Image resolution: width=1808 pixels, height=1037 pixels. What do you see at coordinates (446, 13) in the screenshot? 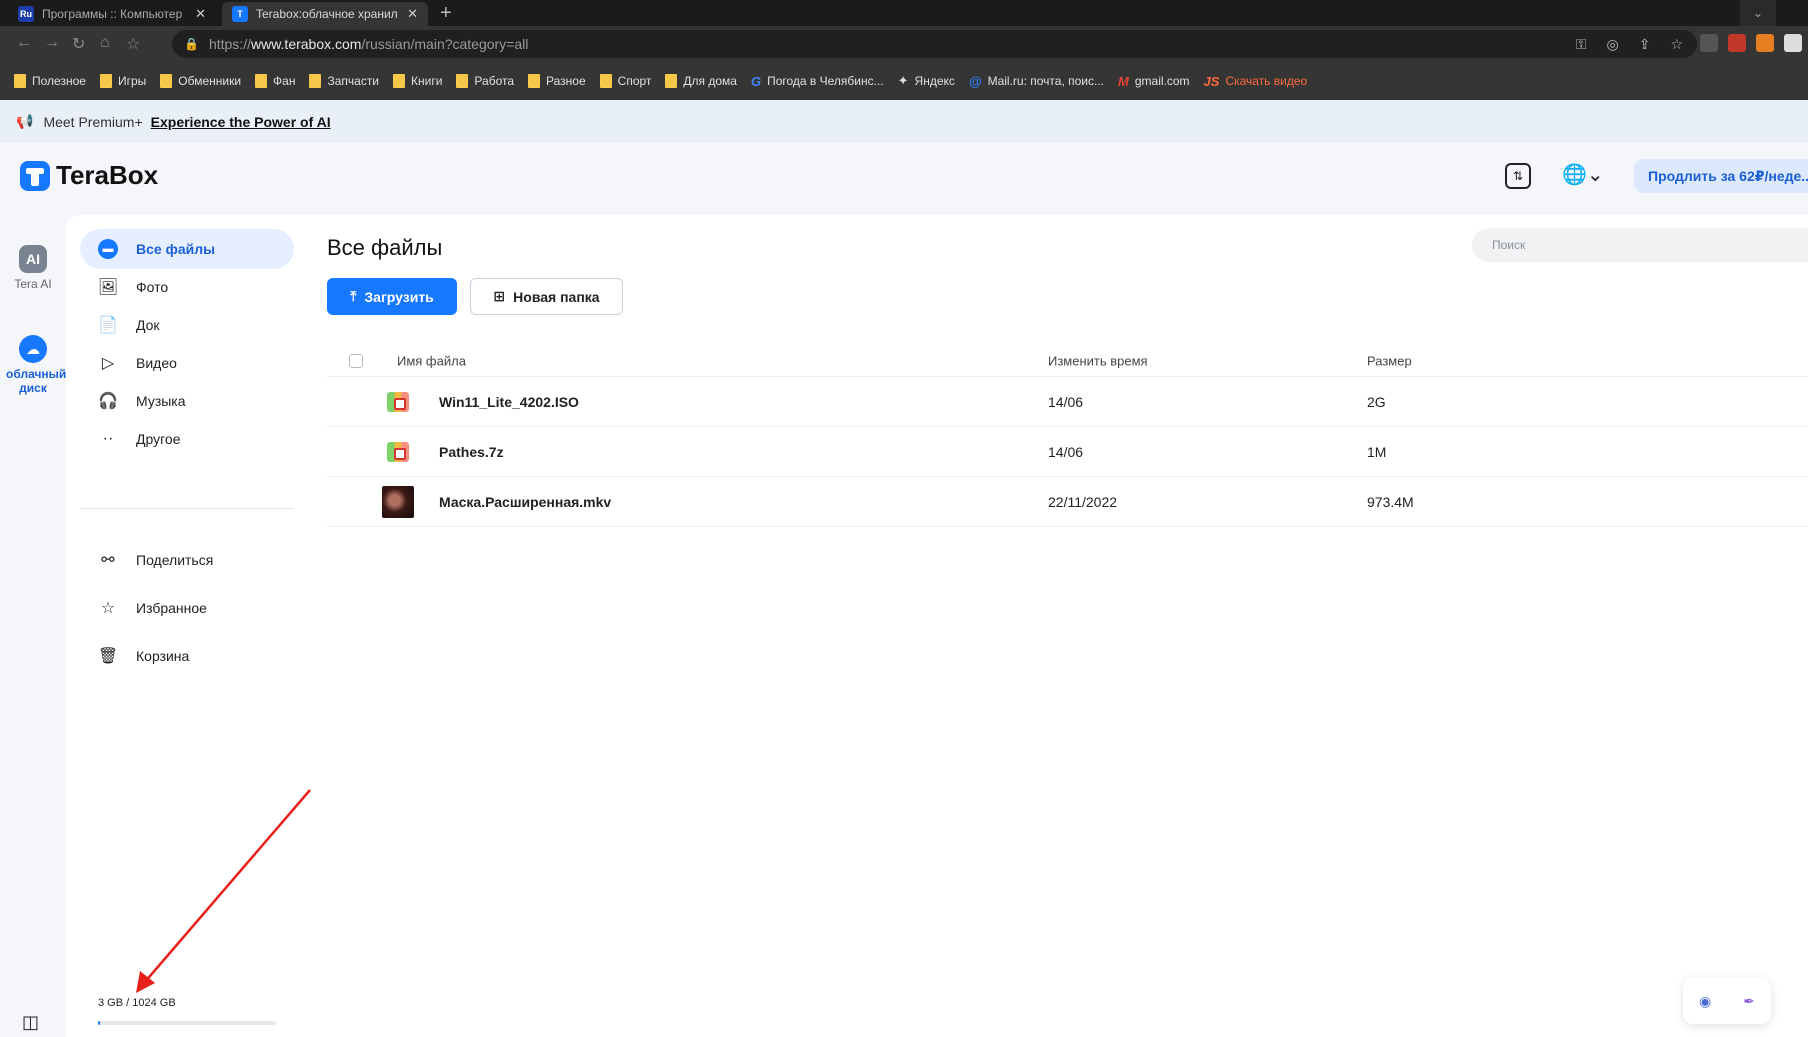
I see `new-tab-icon: +` at bounding box center [446, 13].